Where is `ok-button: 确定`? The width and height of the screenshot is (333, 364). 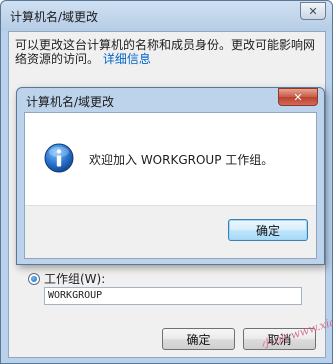 ok-button: 确定 is located at coordinates (198, 339).